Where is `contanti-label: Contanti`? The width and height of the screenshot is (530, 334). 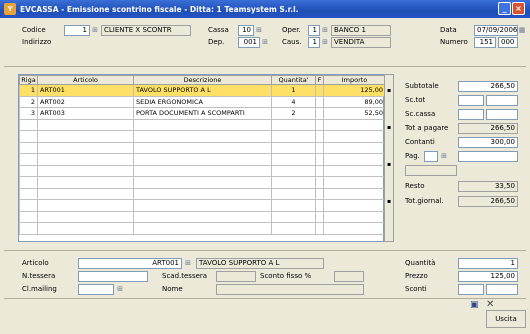 contanti-label: Contanti is located at coordinates (420, 142).